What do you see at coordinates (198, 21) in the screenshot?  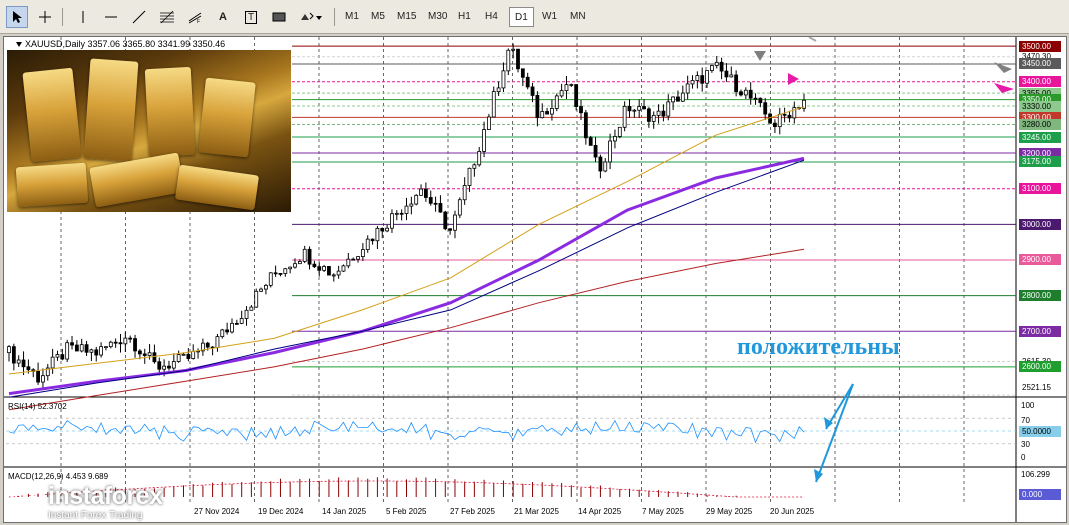 I see `svg-text: F` at bounding box center [198, 21].